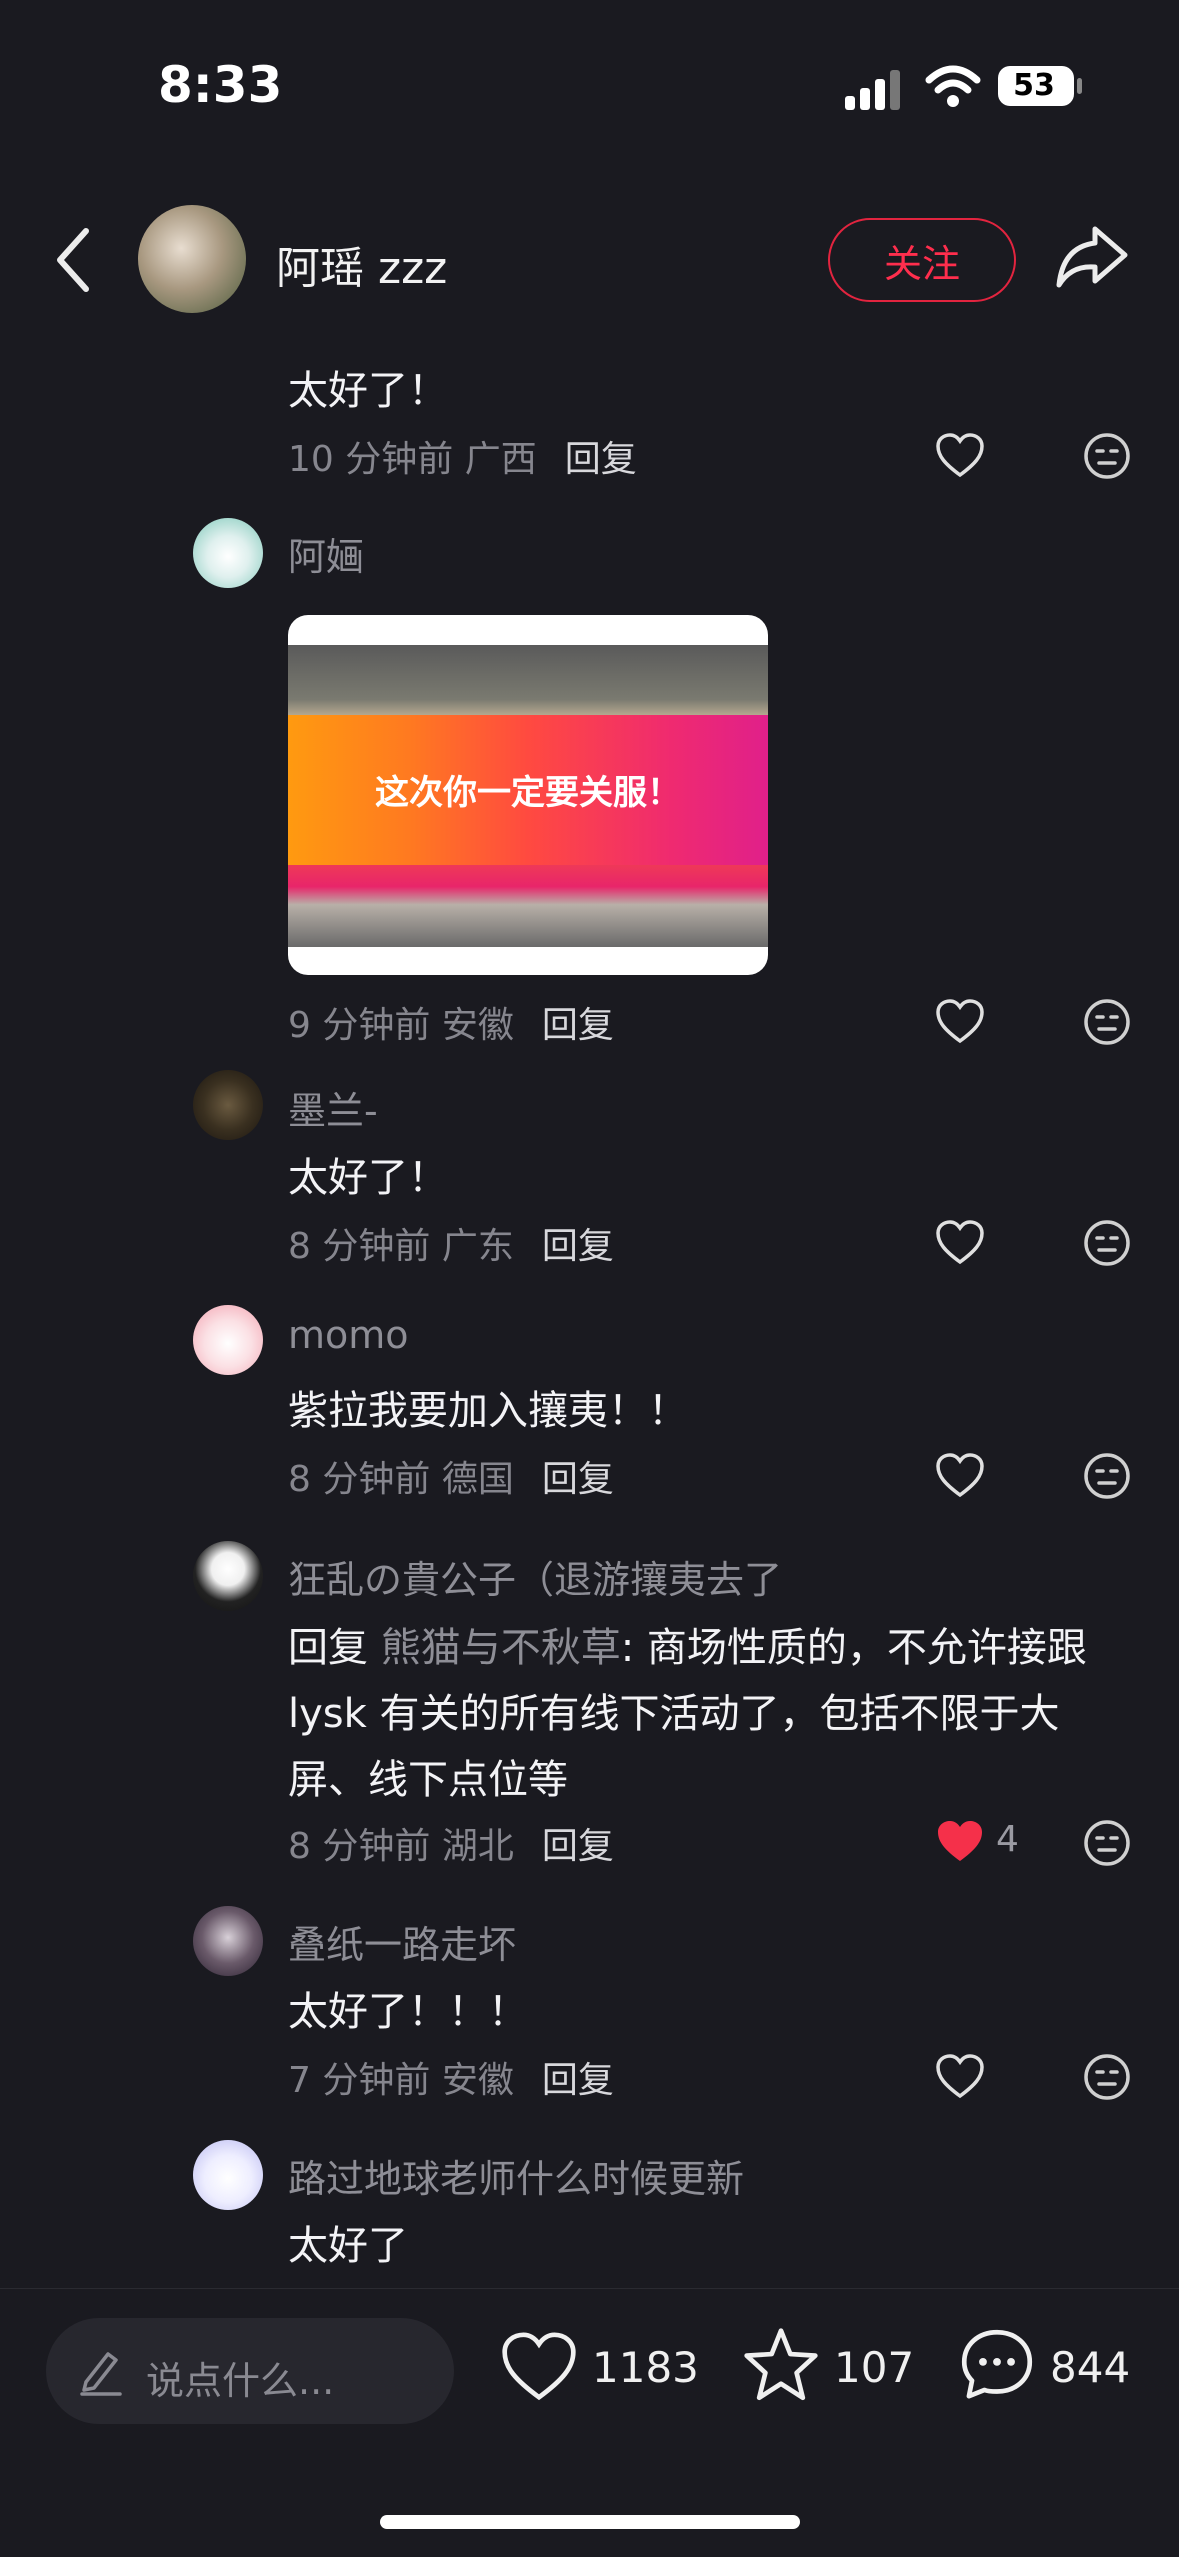 This screenshot has width=1179, height=2557. I want to click on signal-icon, so click(872, 90).